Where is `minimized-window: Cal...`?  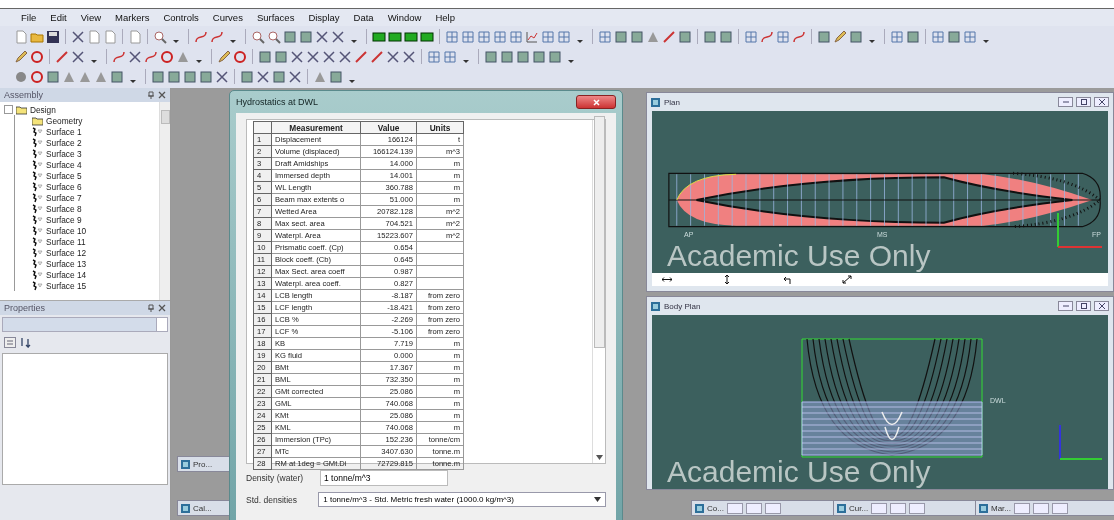
minimized-window: Cal... is located at coordinates (204, 508).